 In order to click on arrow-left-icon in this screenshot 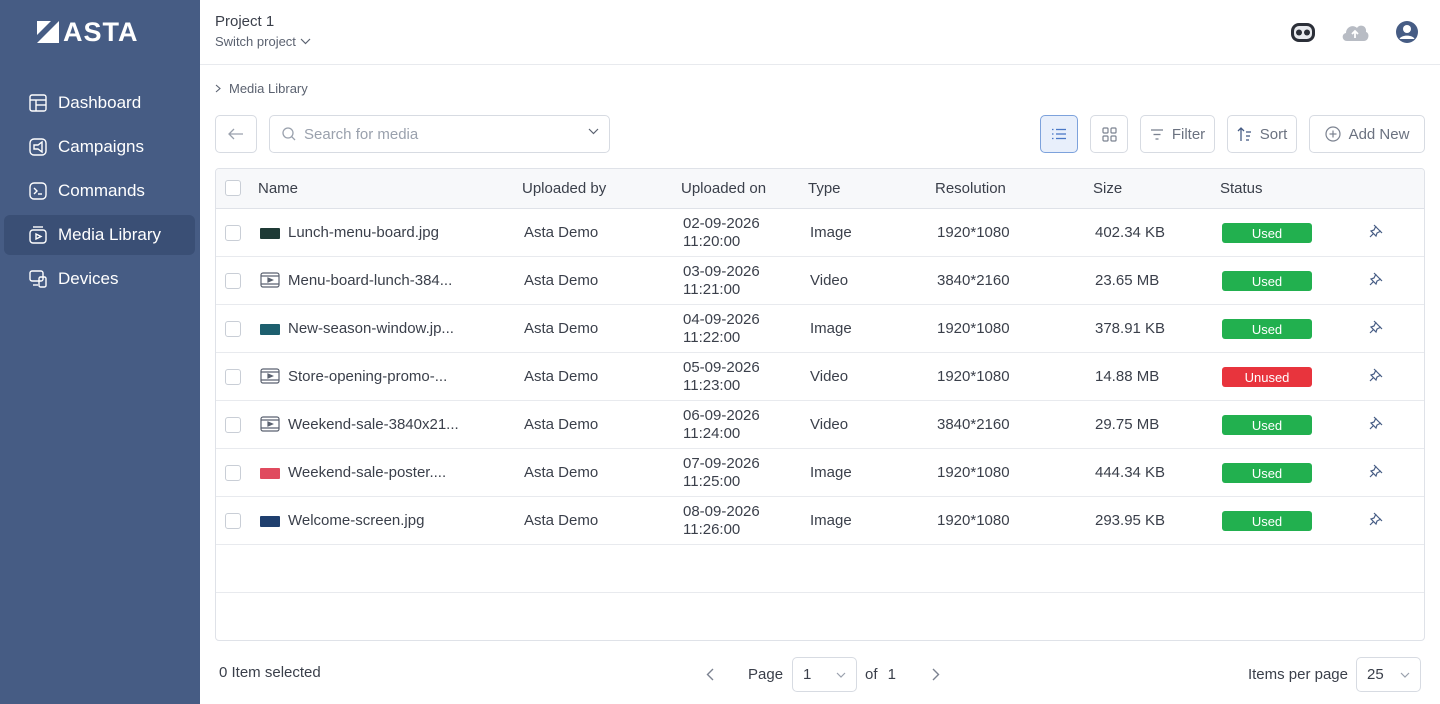, I will do `click(235, 134)`.